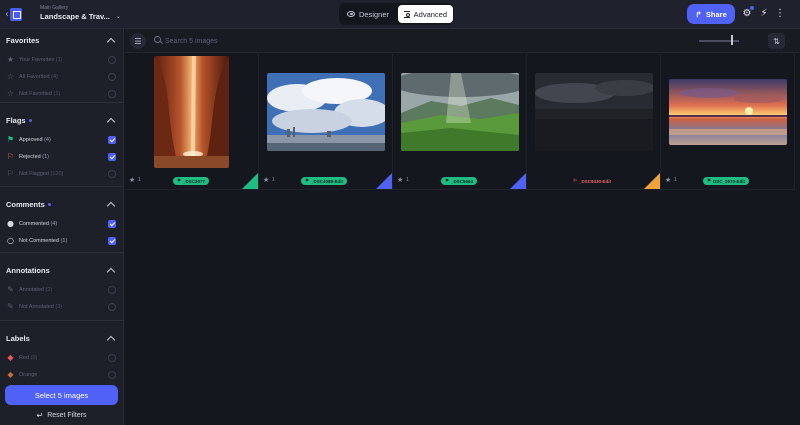  I want to click on image-name: _DSC9430-Edit, so click(595, 181).